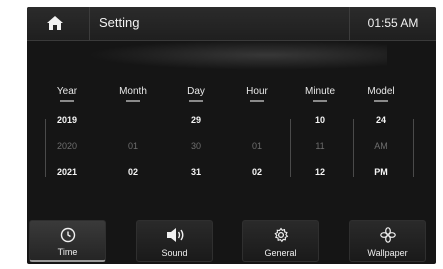 Image resolution: width=443 pixels, height=269 pixels. I want to click on month-next: 02, so click(133, 172).